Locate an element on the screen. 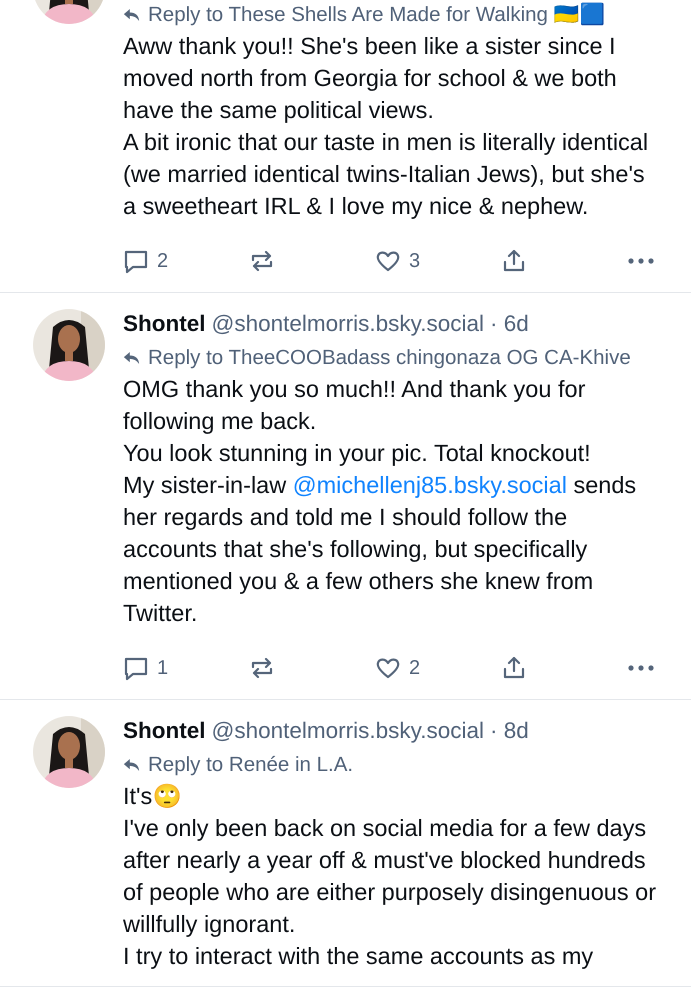 This screenshot has height=1000, width=691. like-count: 2 is located at coordinates (414, 668).